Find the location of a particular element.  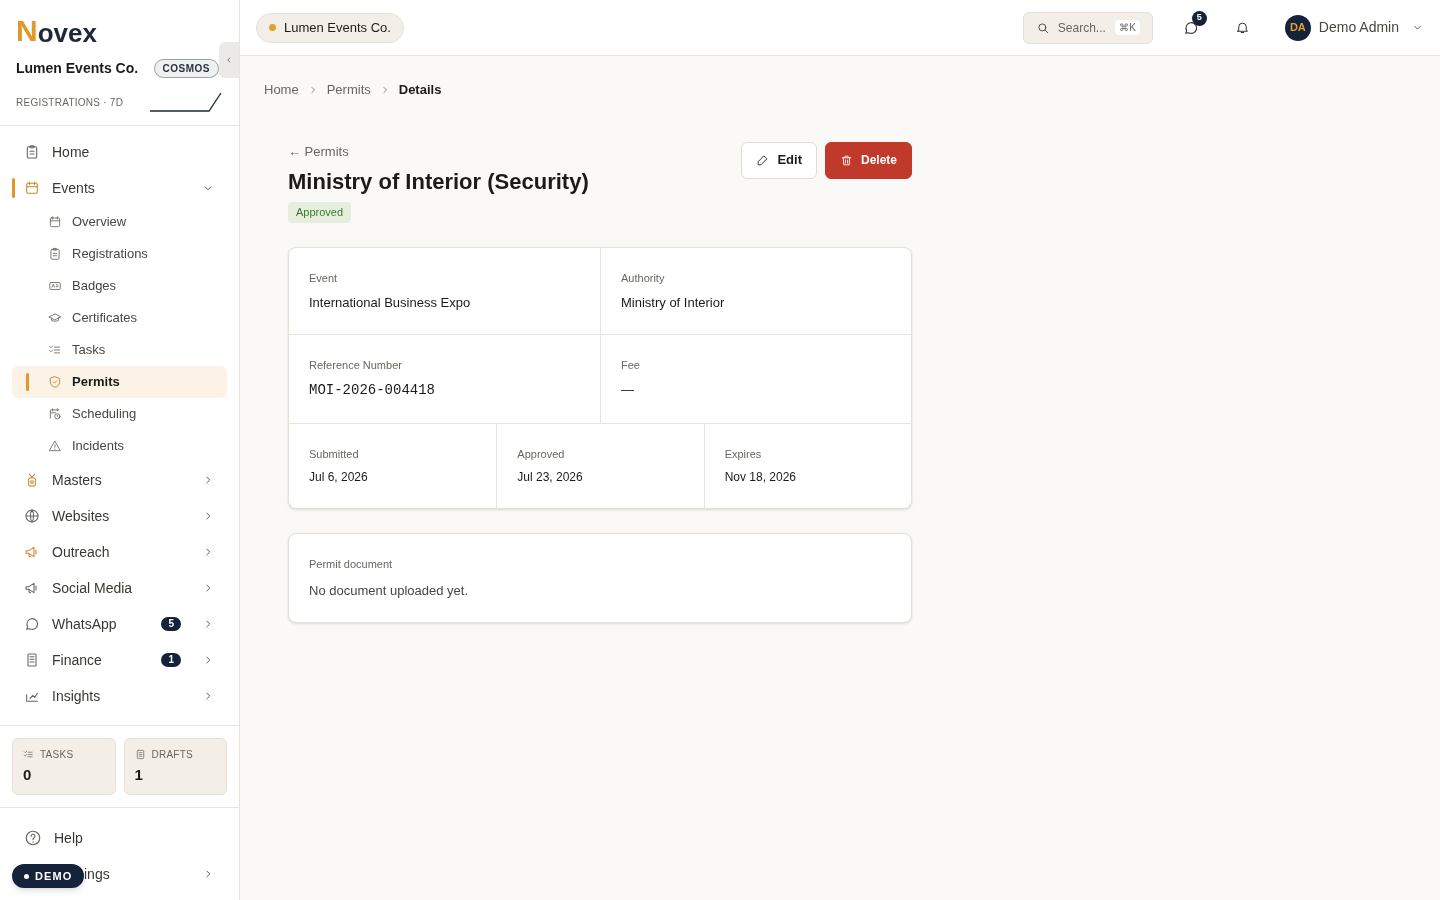

nav-subitem: Badges is located at coordinates (119, 286).